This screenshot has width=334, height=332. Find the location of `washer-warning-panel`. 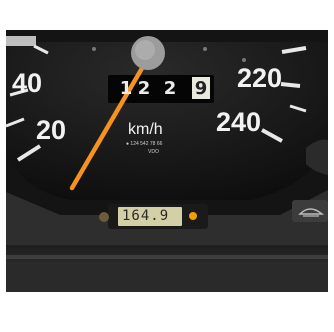

washer-warning-panel is located at coordinates (310, 211).